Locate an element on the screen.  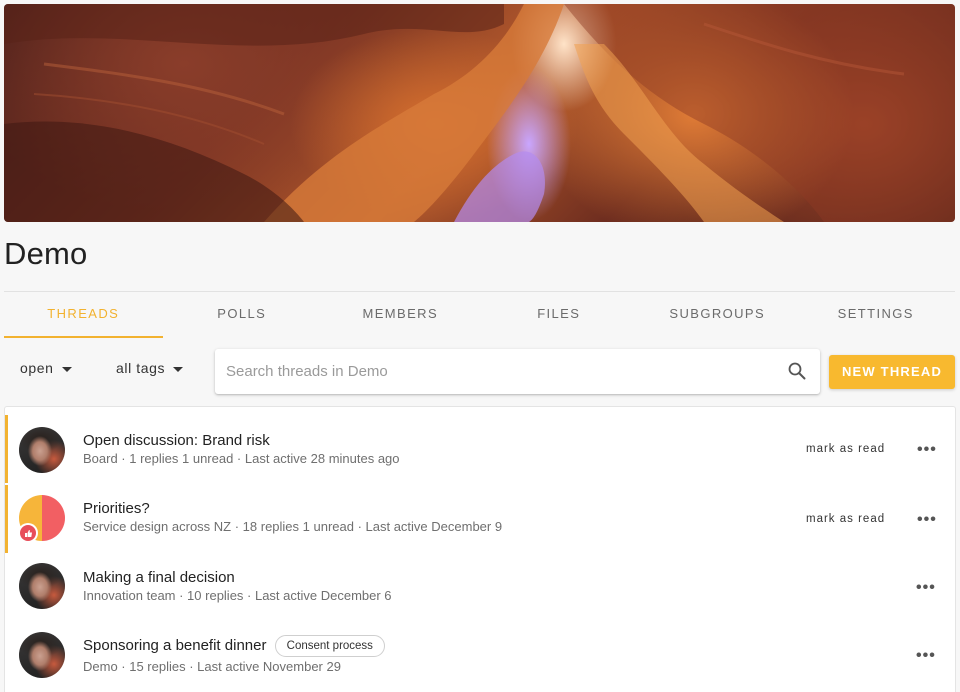
new-thread-button: NEW THREAD is located at coordinates (892, 372).